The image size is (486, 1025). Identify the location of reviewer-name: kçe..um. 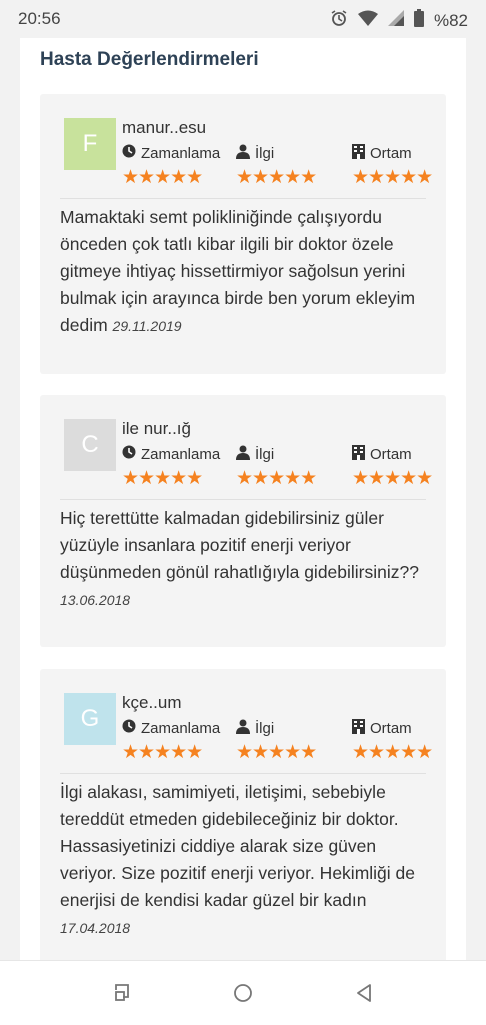
(152, 702).